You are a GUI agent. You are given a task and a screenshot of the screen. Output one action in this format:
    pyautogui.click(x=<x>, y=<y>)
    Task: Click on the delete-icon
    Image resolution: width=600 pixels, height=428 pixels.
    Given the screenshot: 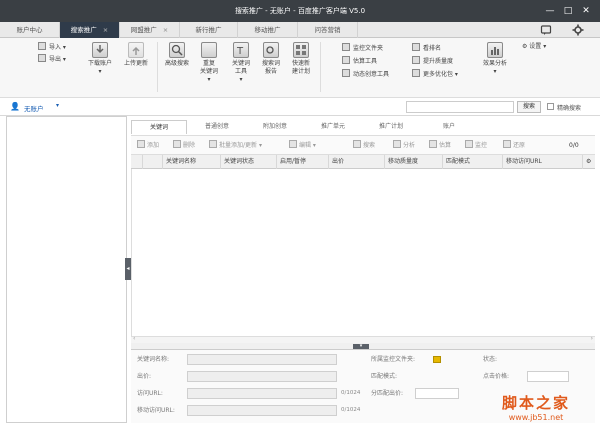 What is the action you would take?
    pyautogui.click(x=177, y=144)
    